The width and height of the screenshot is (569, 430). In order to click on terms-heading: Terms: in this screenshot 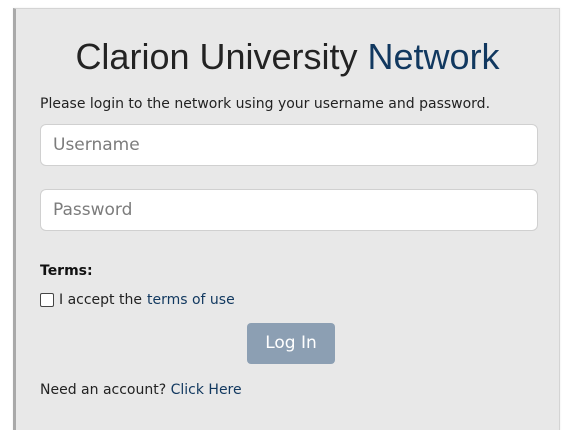, I will do `click(66, 271)`.